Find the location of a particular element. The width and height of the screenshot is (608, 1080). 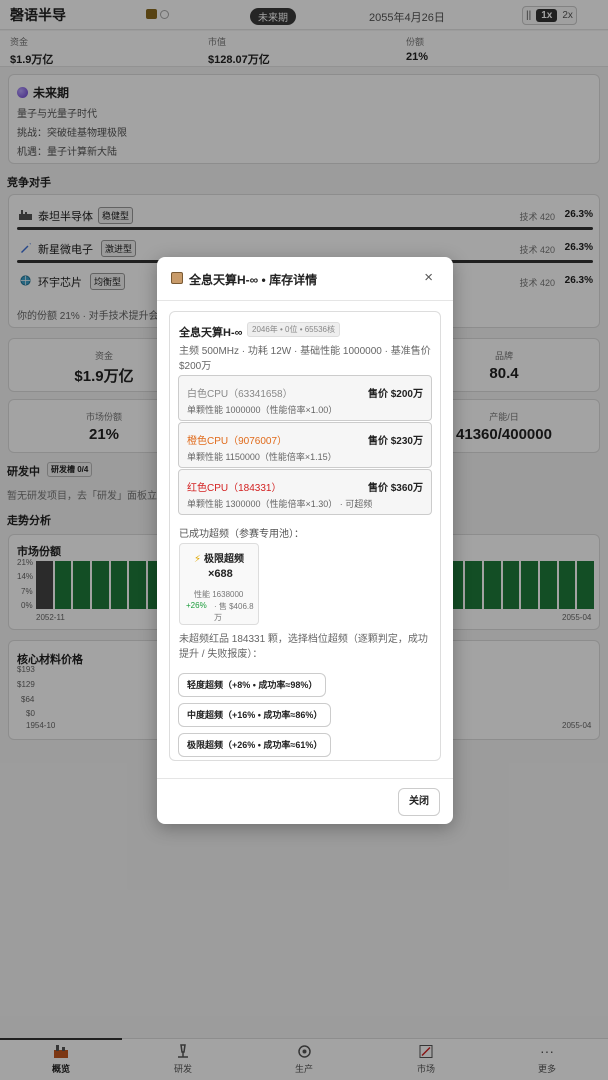

grade-price: 售价 $360万 is located at coordinates (395, 488).